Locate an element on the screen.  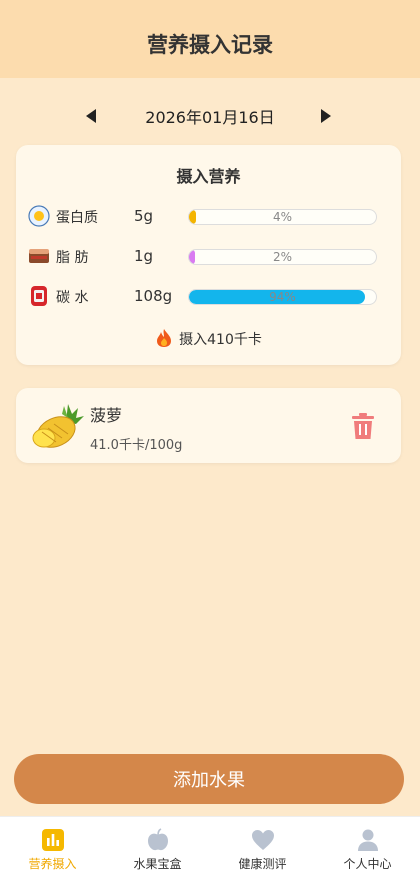
app-header: 营养摄入记录 is located at coordinates (210, 39).